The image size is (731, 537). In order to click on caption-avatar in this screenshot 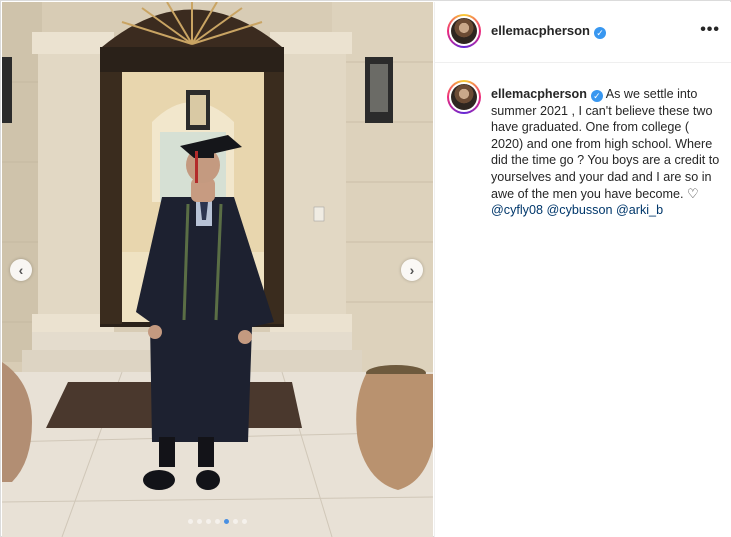, I will do `click(464, 97)`.